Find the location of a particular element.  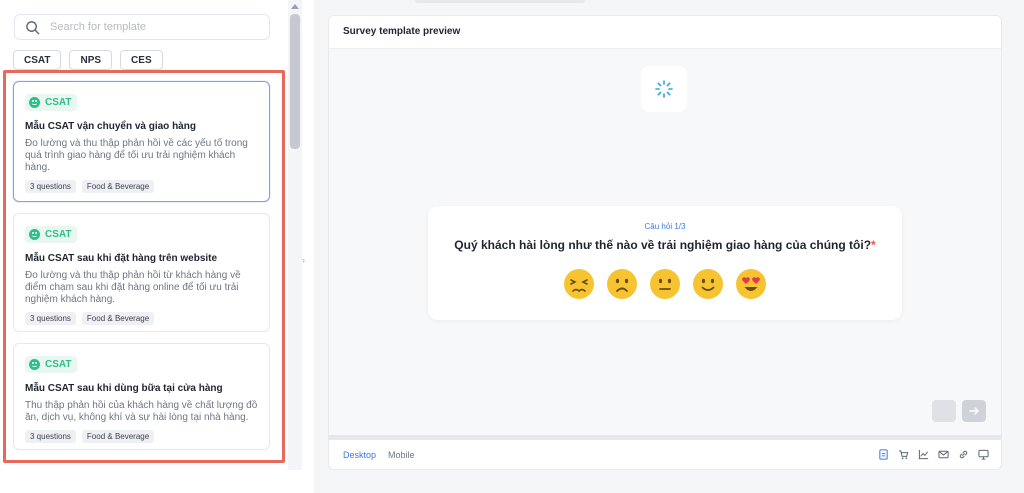

filter-csat: CSAT is located at coordinates (37, 60).